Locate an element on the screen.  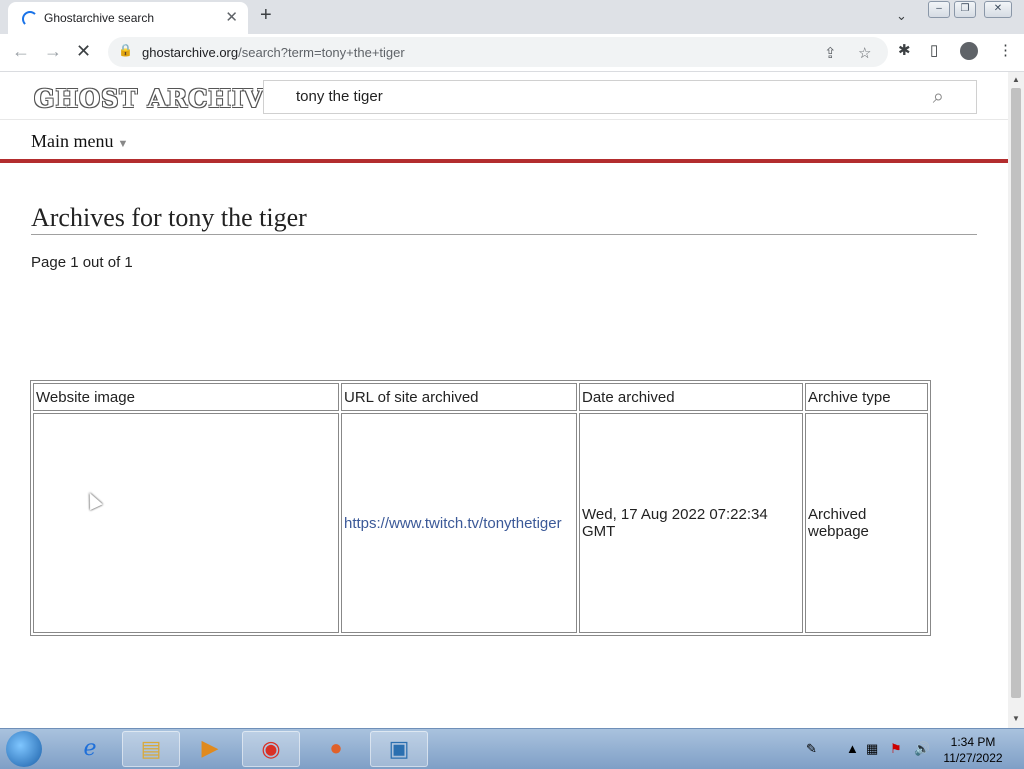
scrollbar-thumb is located at coordinates (1016, 393).